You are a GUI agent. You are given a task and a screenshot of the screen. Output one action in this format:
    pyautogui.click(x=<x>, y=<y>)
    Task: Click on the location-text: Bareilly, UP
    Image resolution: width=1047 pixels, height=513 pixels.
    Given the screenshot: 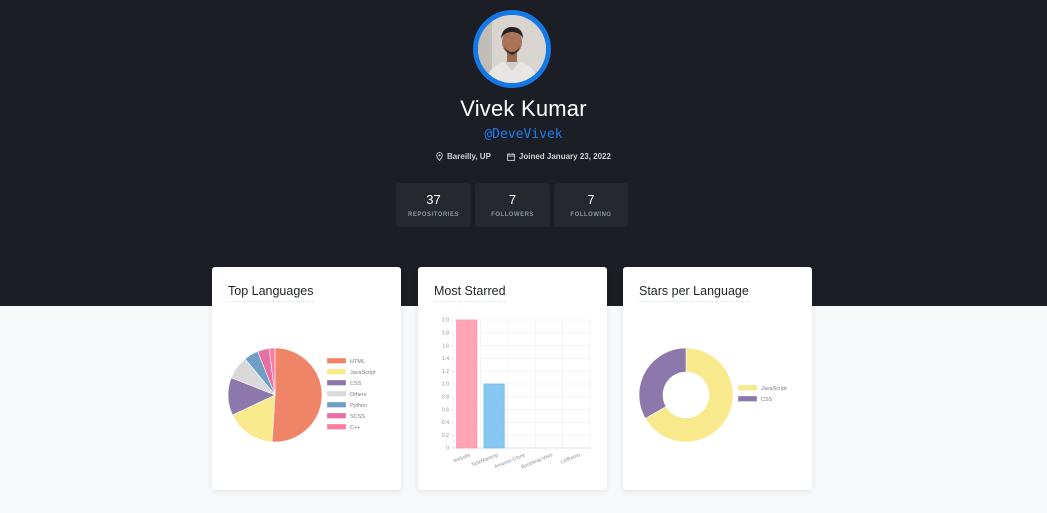 What is the action you would take?
    pyautogui.click(x=469, y=156)
    